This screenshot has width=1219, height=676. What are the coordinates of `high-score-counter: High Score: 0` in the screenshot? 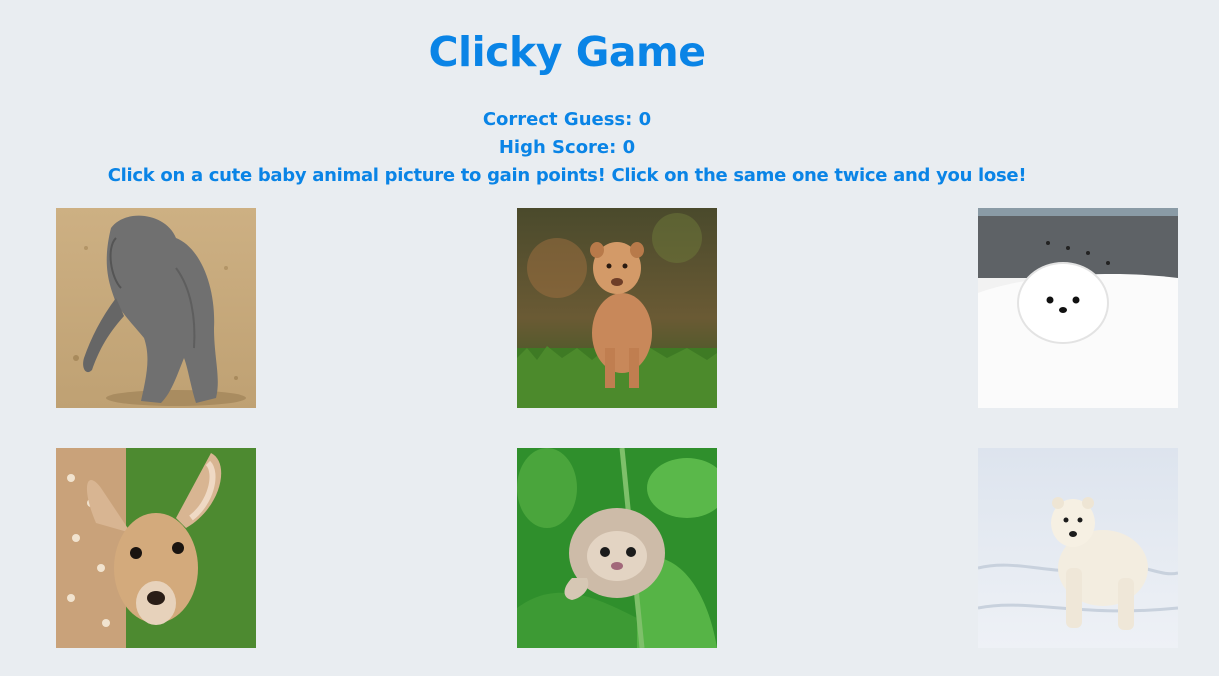 It's located at (567, 147).